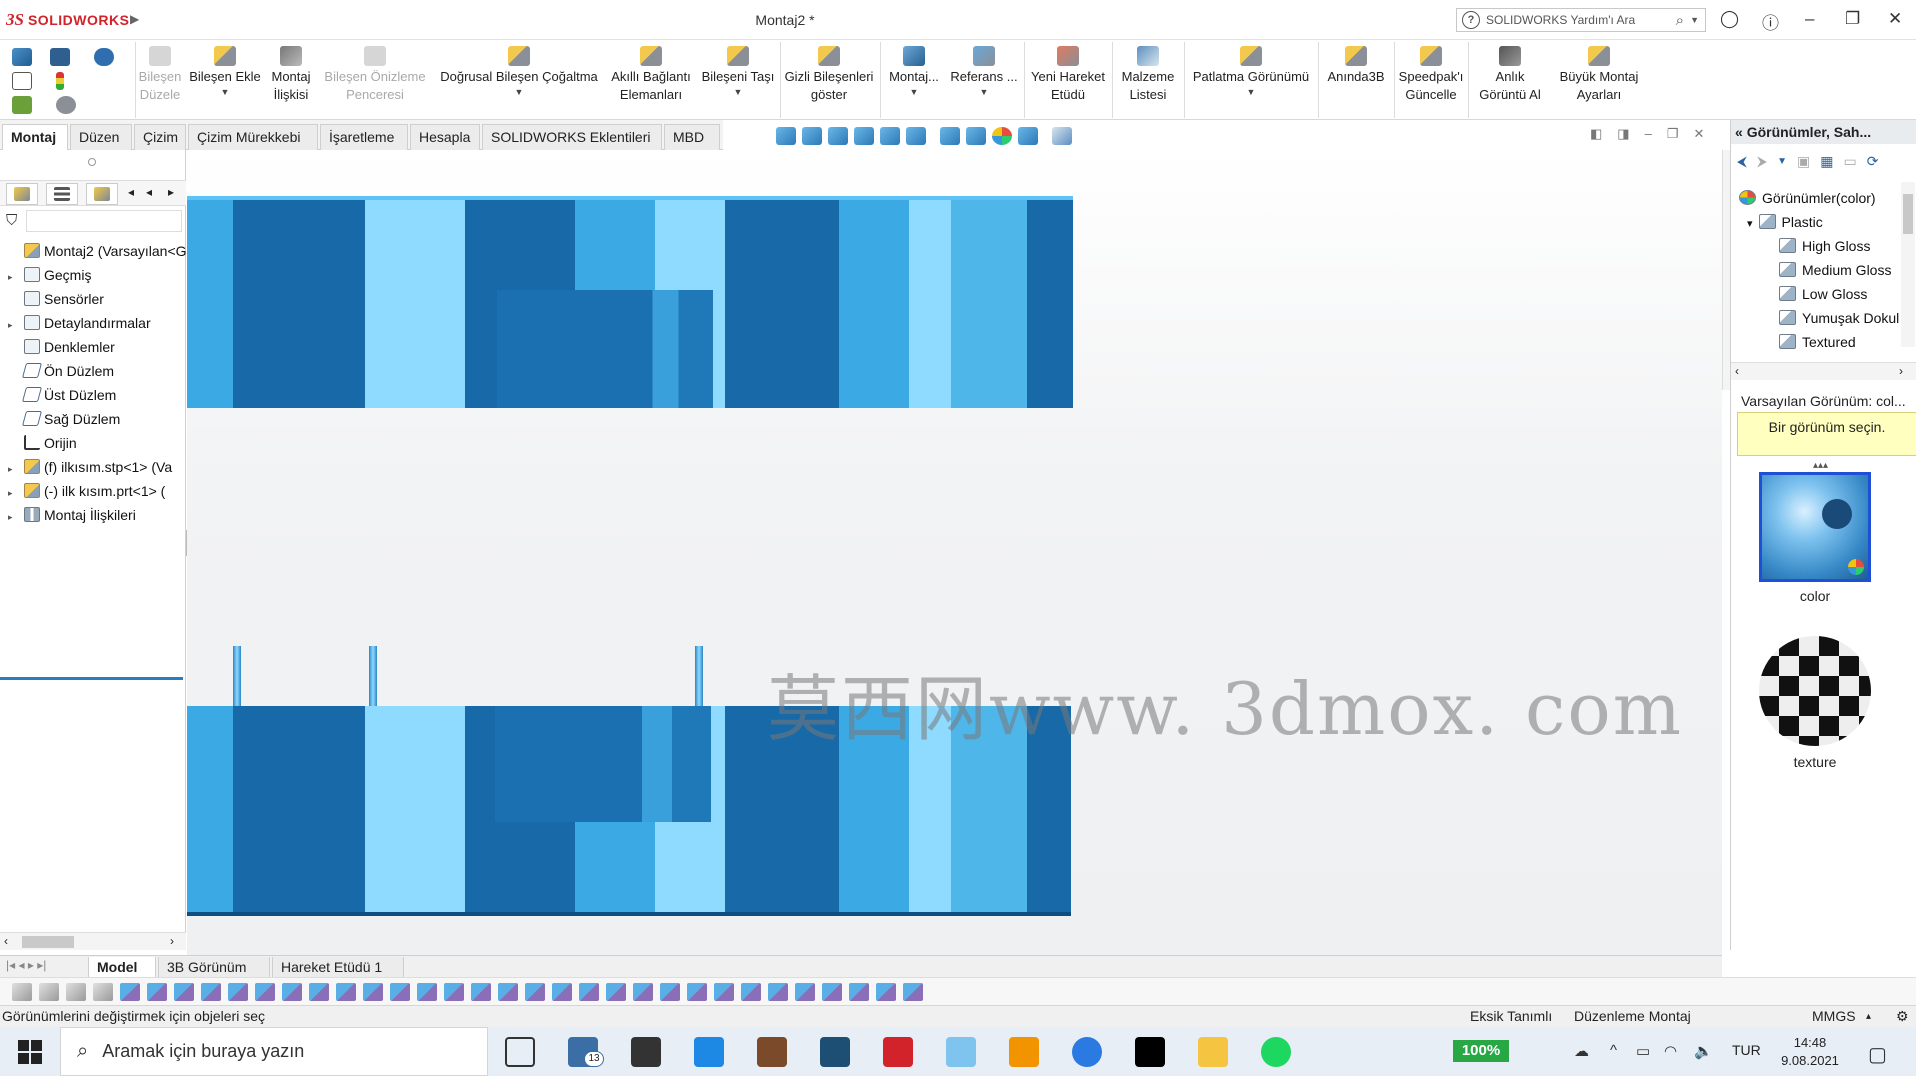  What do you see at coordinates (35, 137) in the screenshot?
I see `tab-montaj: Montaj` at bounding box center [35, 137].